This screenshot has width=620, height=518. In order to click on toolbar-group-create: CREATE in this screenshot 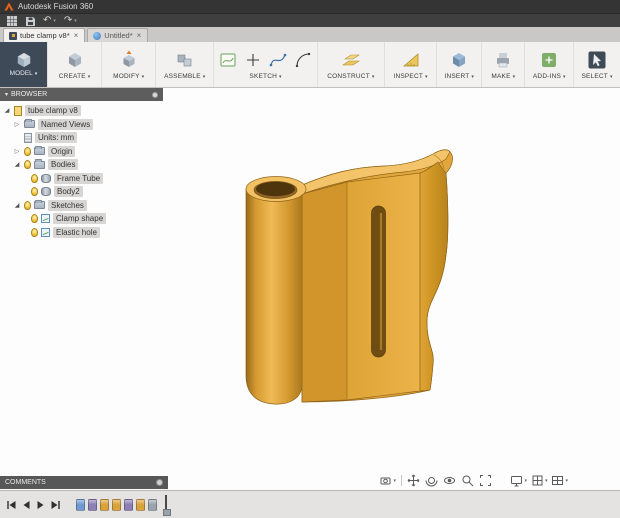, I will do `click(74, 64)`.